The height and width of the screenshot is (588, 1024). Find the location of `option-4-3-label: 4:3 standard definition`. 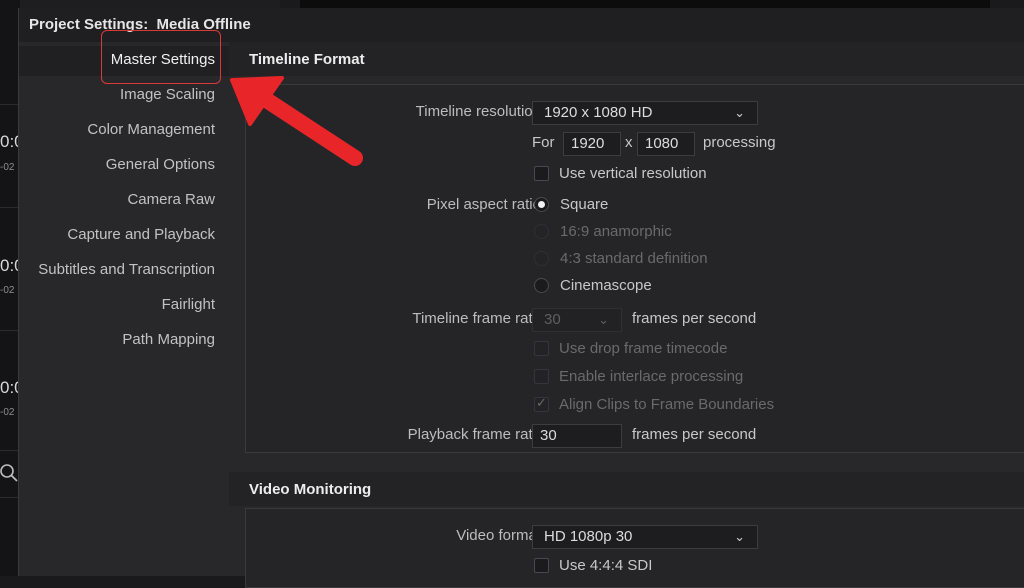

option-4-3-label: 4:3 standard definition is located at coordinates (634, 258).